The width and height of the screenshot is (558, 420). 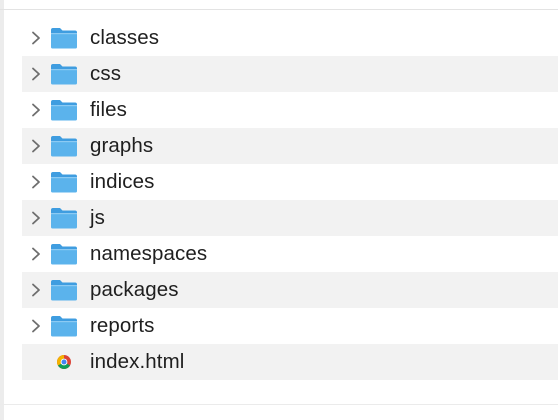 What do you see at coordinates (290, 362) in the screenshot?
I see `list-item: index.html` at bounding box center [290, 362].